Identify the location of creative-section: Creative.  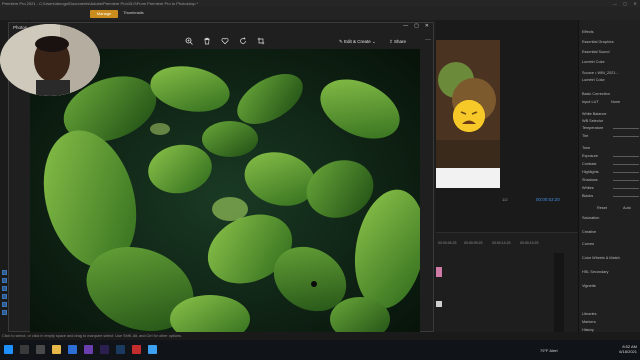
(589, 232).